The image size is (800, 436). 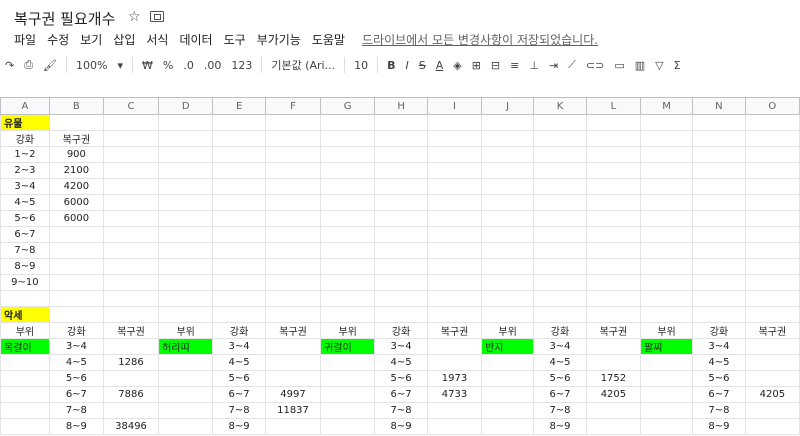 I want to click on column-header: E, so click(x=239, y=106).